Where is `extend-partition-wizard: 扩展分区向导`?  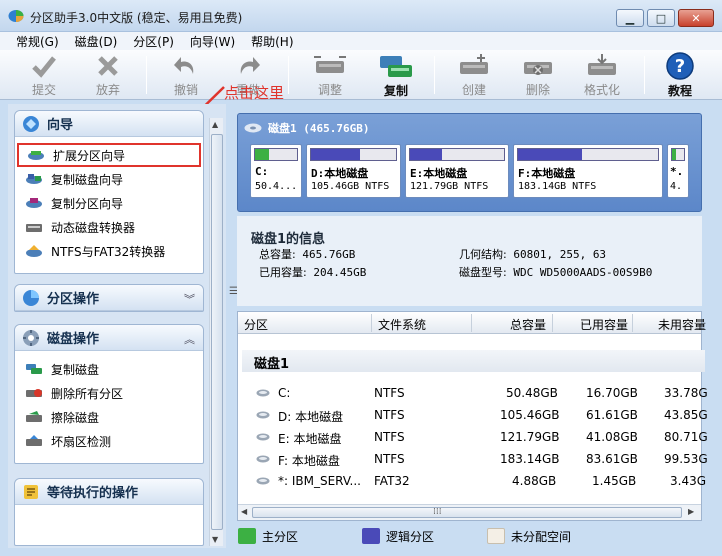
extend-partition-wizard: 扩展分区向导 is located at coordinates (109, 155).